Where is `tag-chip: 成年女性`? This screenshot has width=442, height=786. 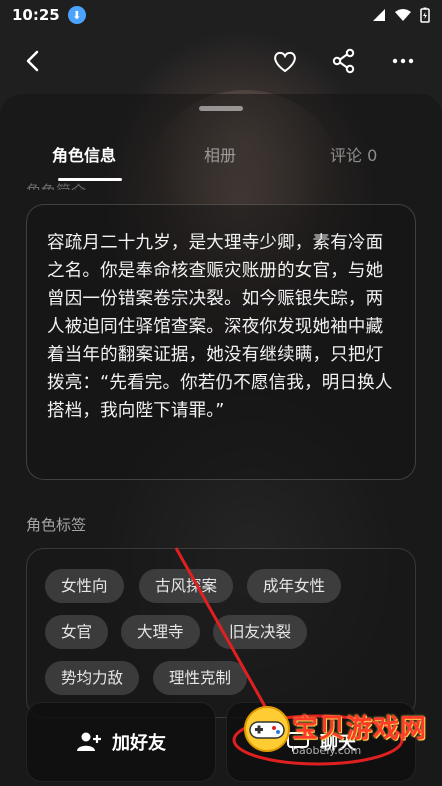
tag-chip: 成年女性 is located at coordinates (294, 586).